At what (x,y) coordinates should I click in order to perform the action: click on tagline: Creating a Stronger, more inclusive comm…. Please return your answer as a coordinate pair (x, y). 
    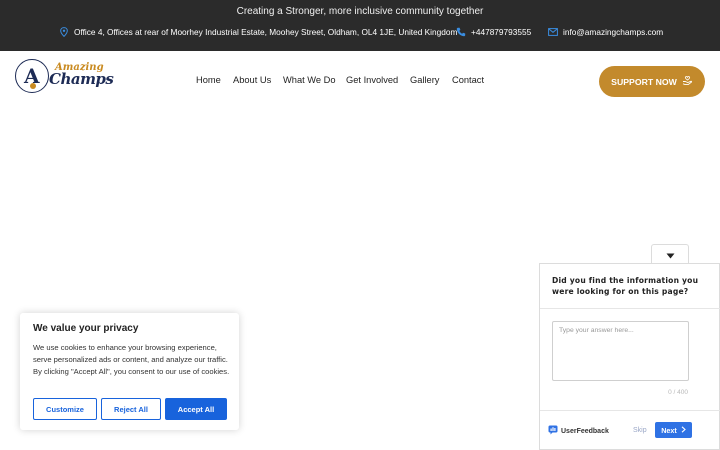
    Looking at the image, I should click on (360, 11).